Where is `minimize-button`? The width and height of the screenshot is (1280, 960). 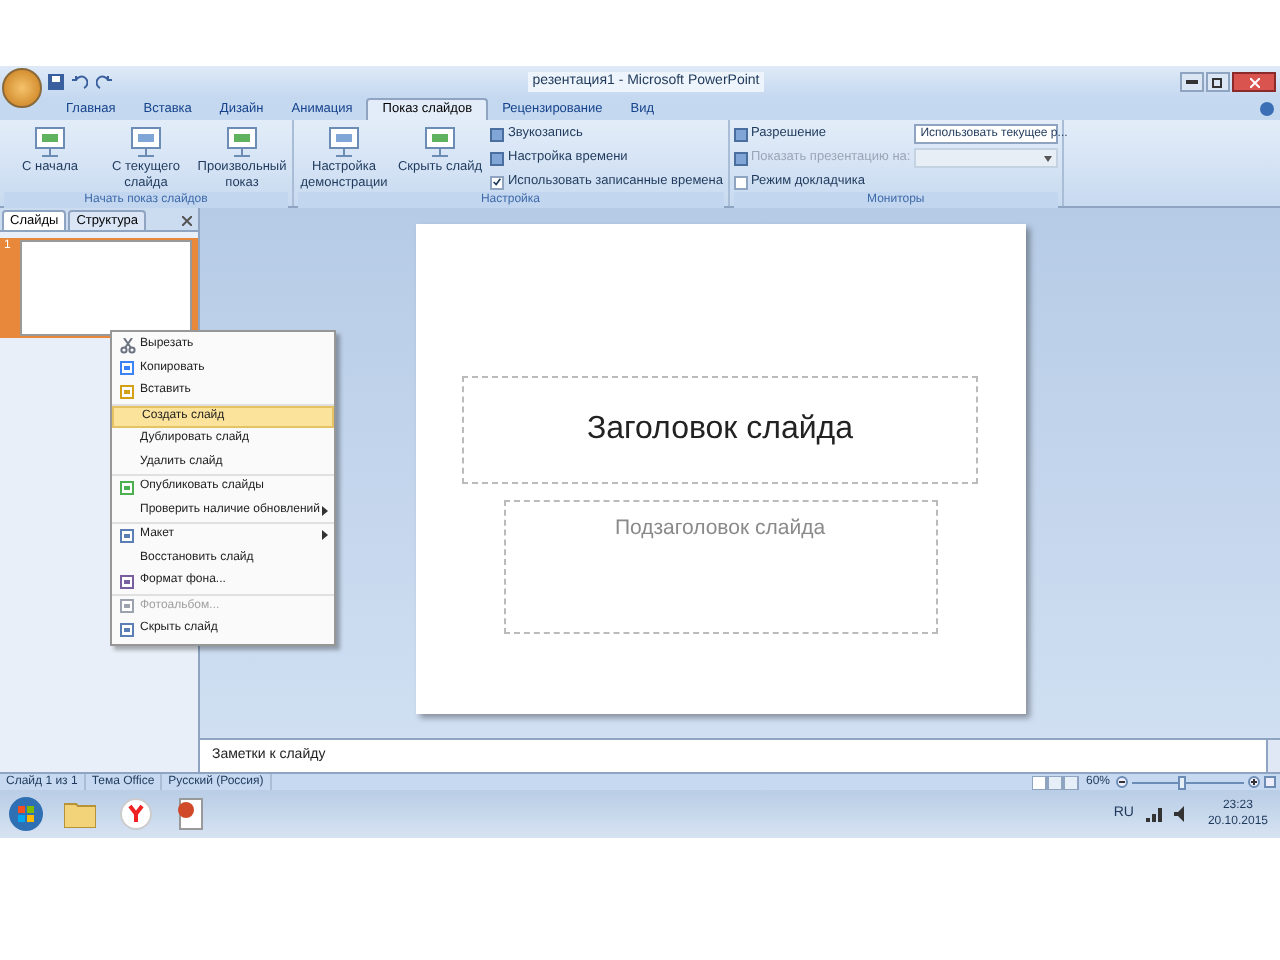 minimize-button is located at coordinates (1192, 82).